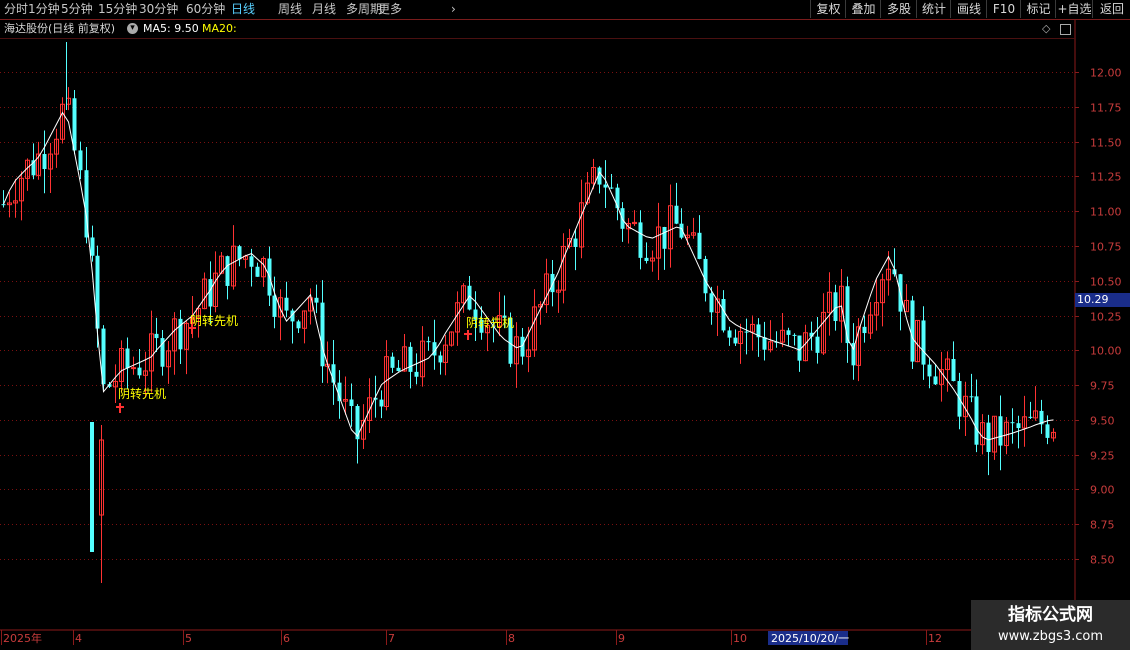  Describe the element at coordinates (1102, 525) in the screenshot. I see `y-tick-label: 8.75` at that location.